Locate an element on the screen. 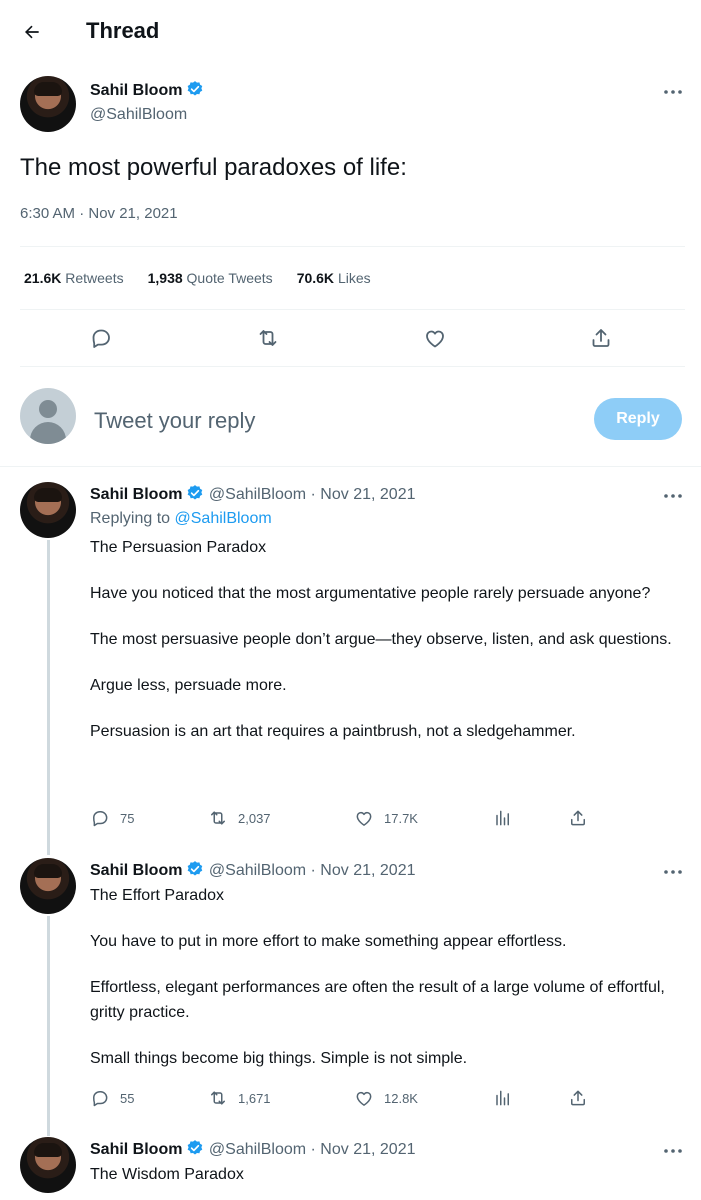 The width and height of the screenshot is (701, 1200). author-name-row: Sahil Bloom is located at coordinates (147, 90).